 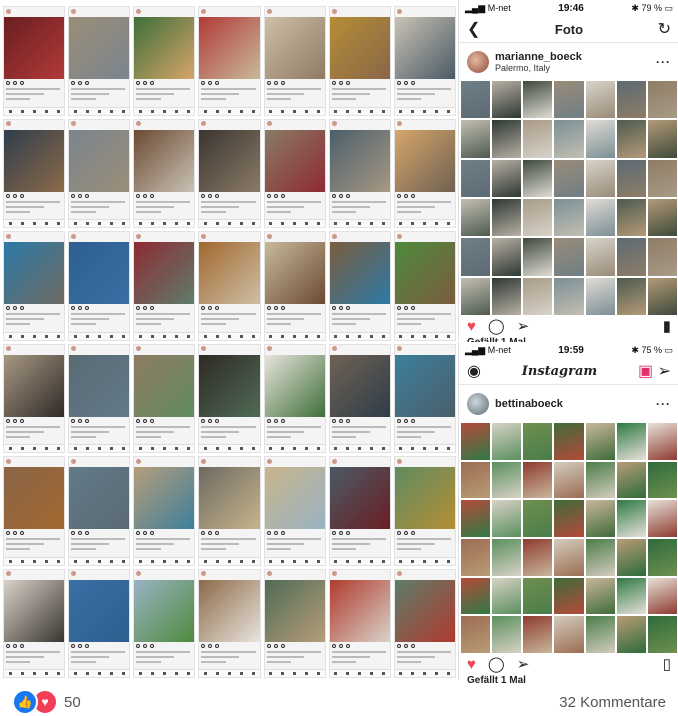 What do you see at coordinates (538, 57) in the screenshot?
I see `username: marianne_boeck` at bounding box center [538, 57].